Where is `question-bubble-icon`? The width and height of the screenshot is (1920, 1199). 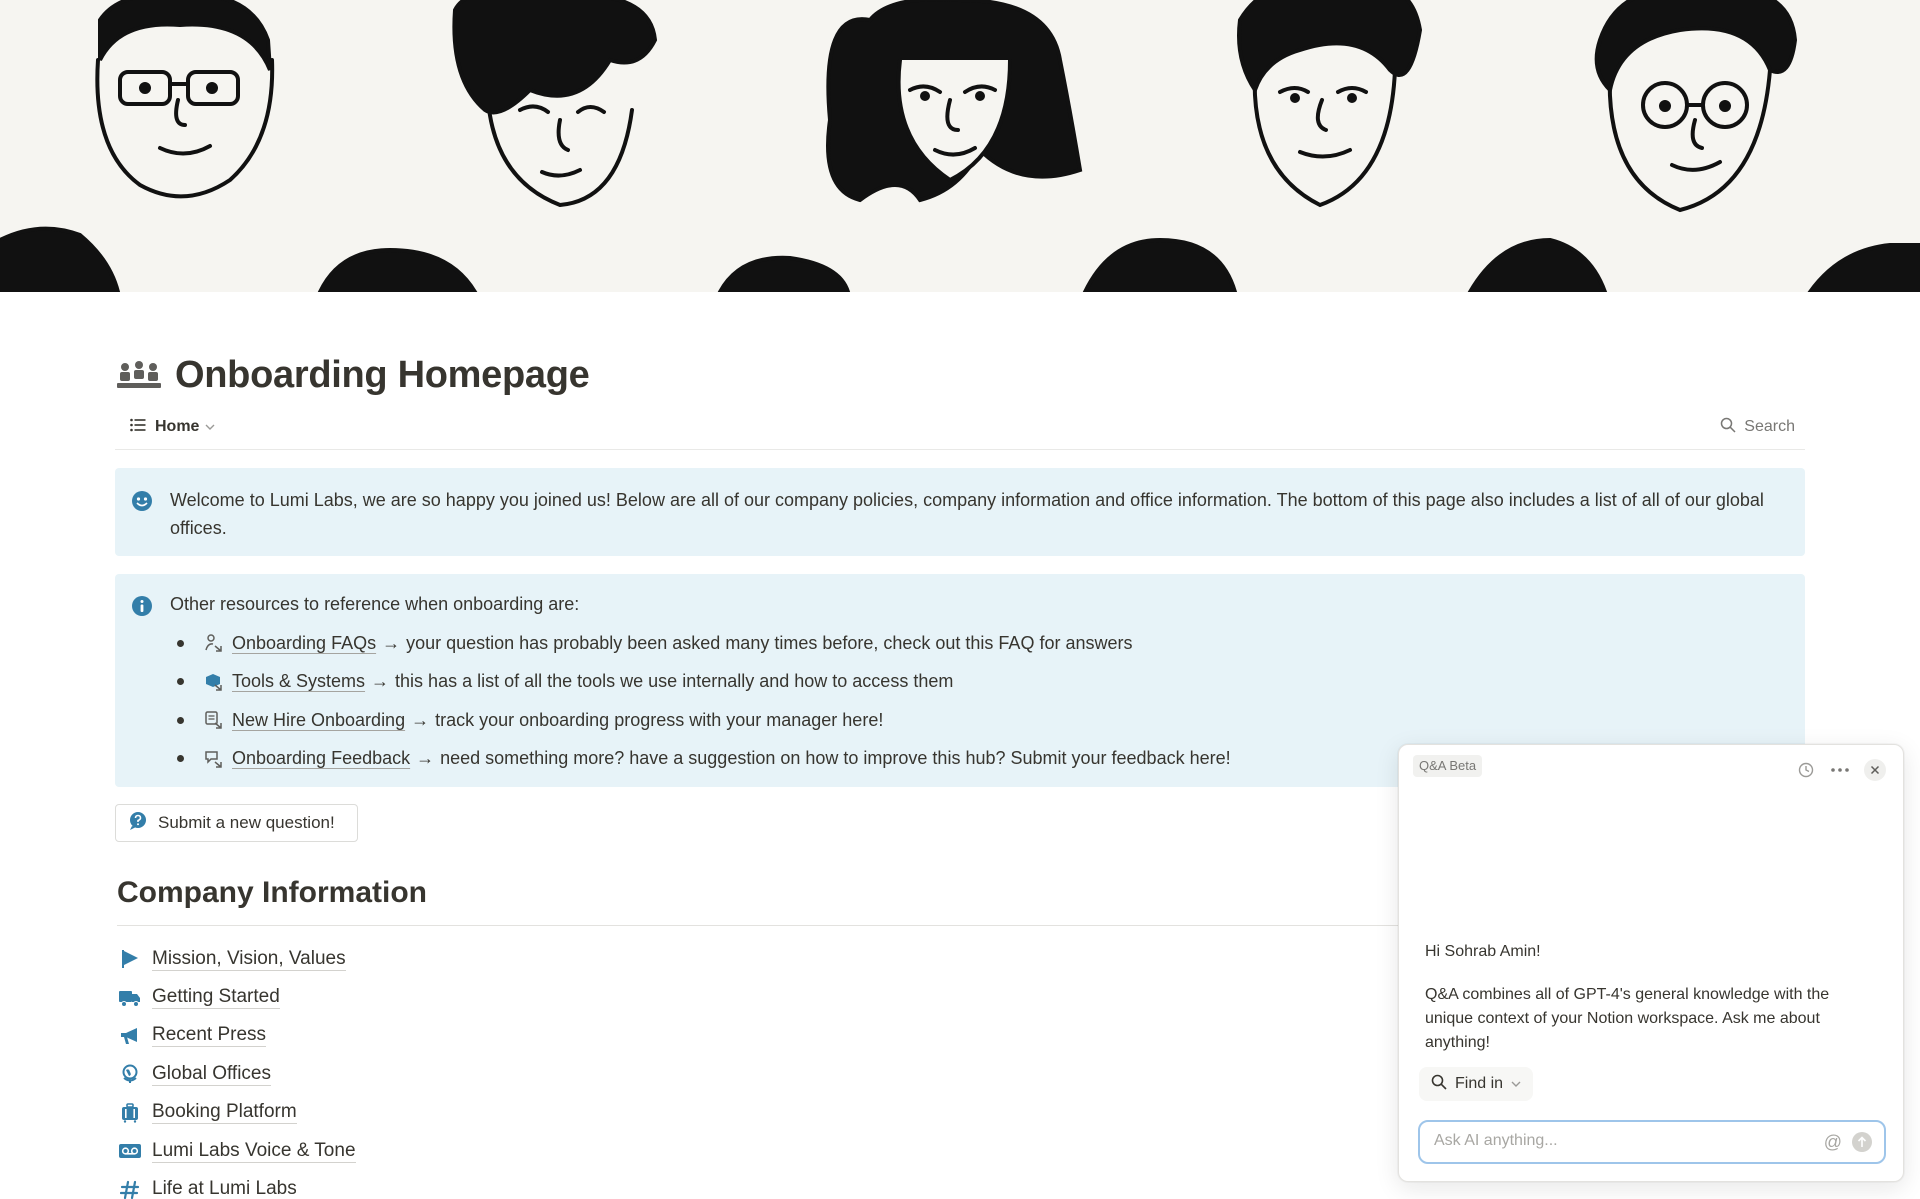
question-bubble-icon is located at coordinates (138, 823).